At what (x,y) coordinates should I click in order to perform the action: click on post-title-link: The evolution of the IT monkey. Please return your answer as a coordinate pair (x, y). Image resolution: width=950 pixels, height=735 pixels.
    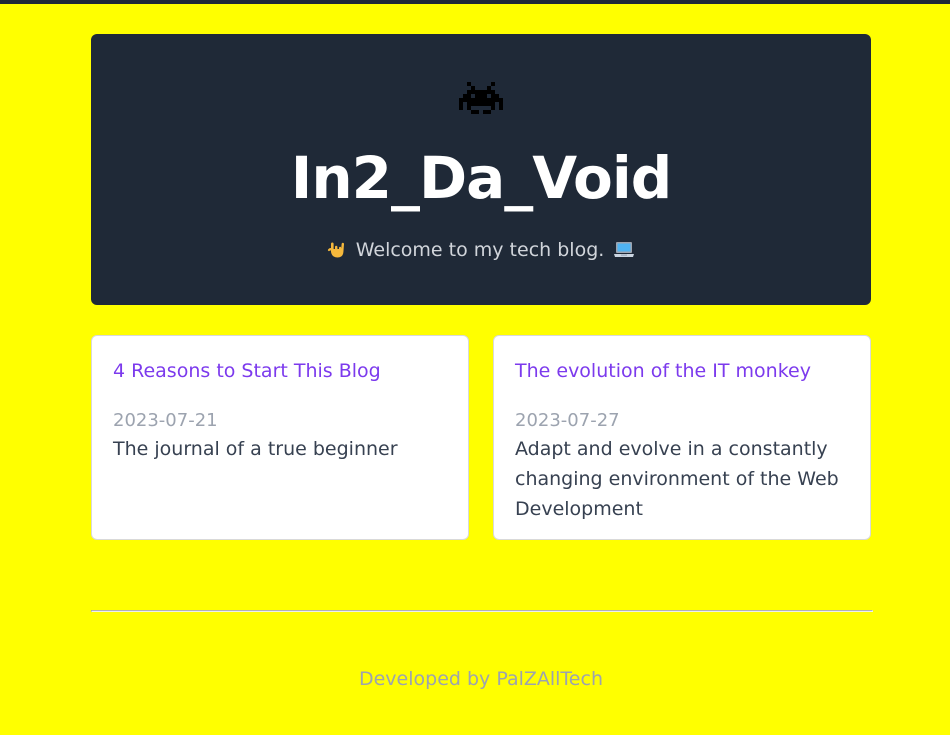
    Looking at the image, I should click on (682, 371).